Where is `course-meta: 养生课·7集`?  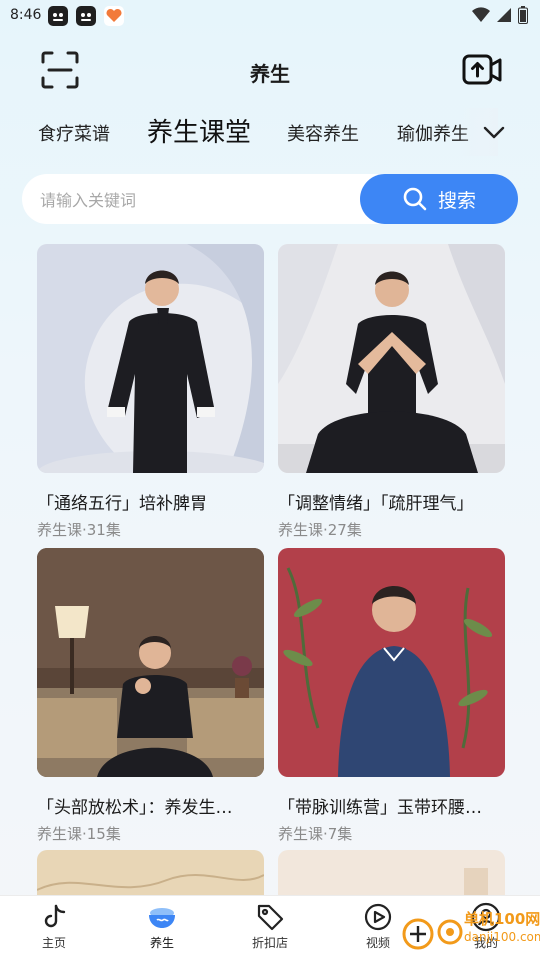
course-meta: 养生课·7集 is located at coordinates (315, 834).